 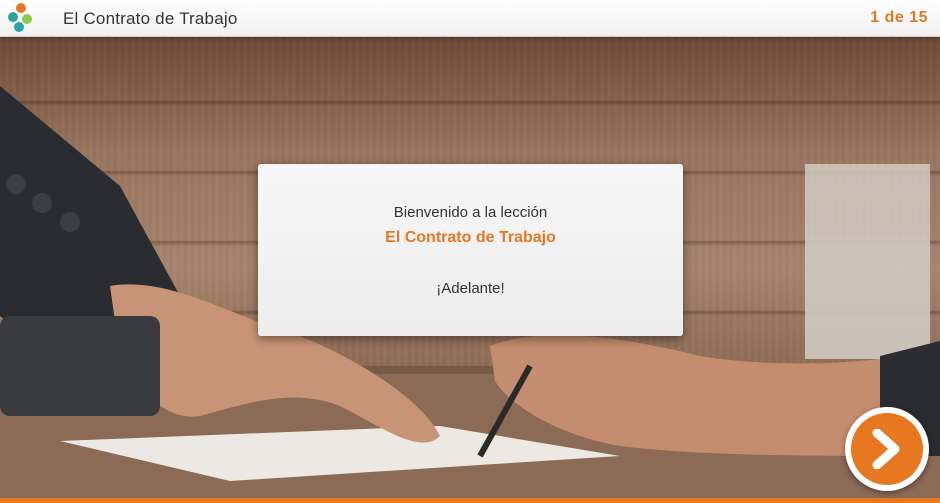 I want to click on next-button-circle, so click(x=887, y=449).